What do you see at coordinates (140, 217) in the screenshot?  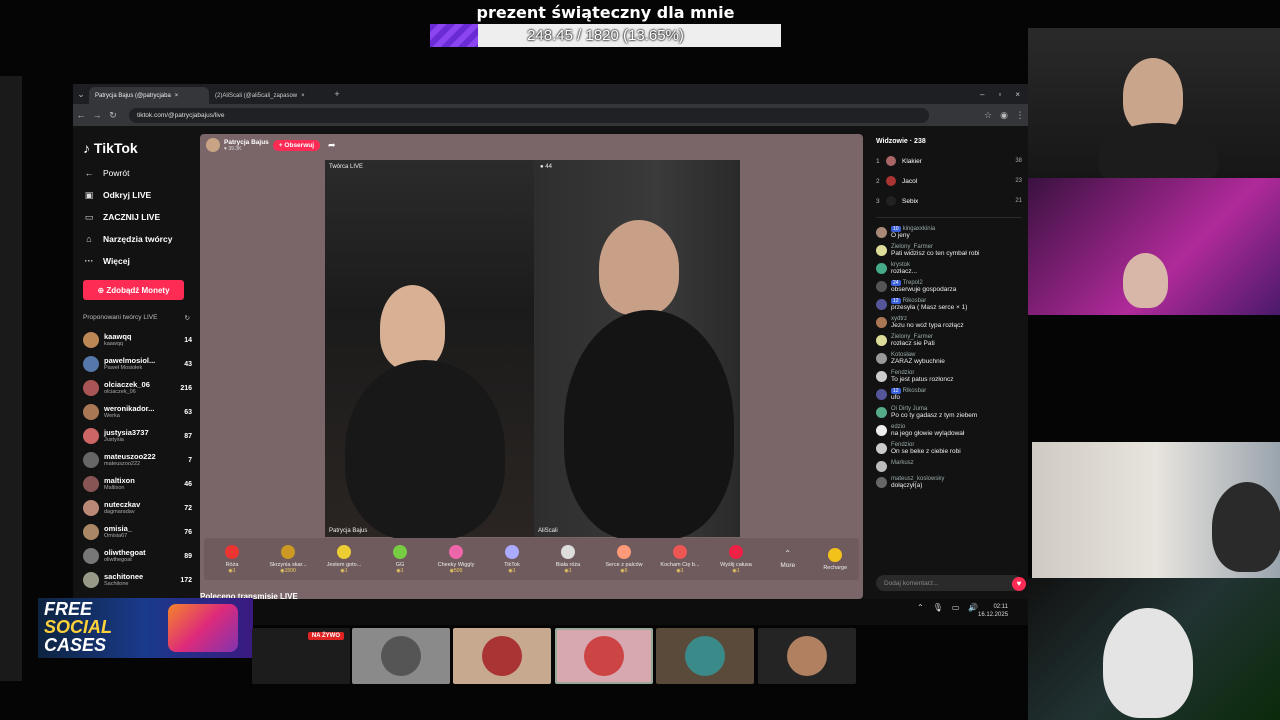 I see `sidebar-item-start-live: ▭ ZACZNIJ LIVE` at bounding box center [140, 217].